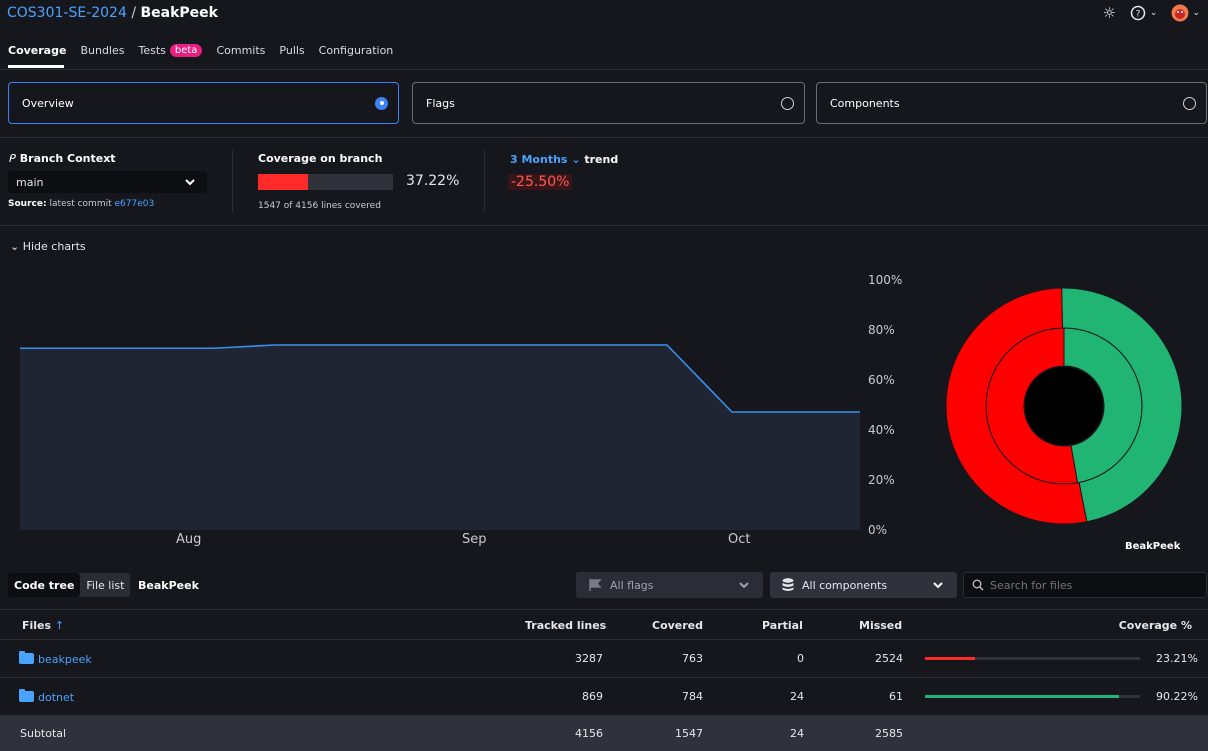 This screenshot has width=1208, height=751. What do you see at coordinates (381, 103) in the screenshot?
I see `radio-selected-icon` at bounding box center [381, 103].